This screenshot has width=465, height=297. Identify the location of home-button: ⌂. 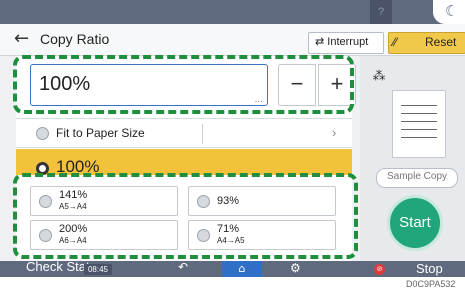
(242, 269).